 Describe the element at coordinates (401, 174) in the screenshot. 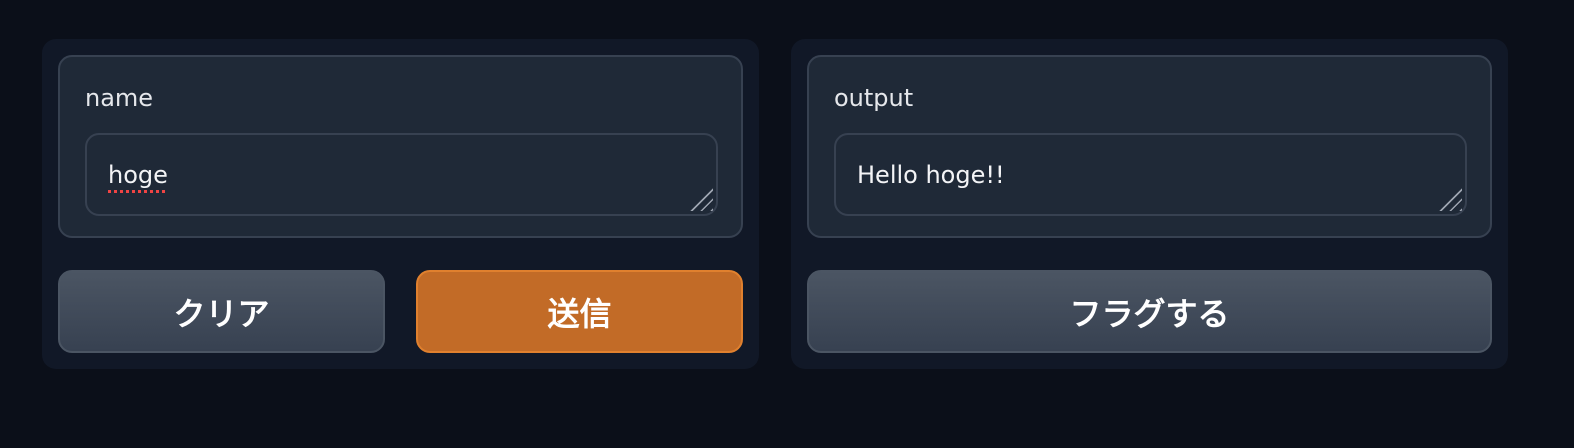

I see `name-input: hoge` at that location.